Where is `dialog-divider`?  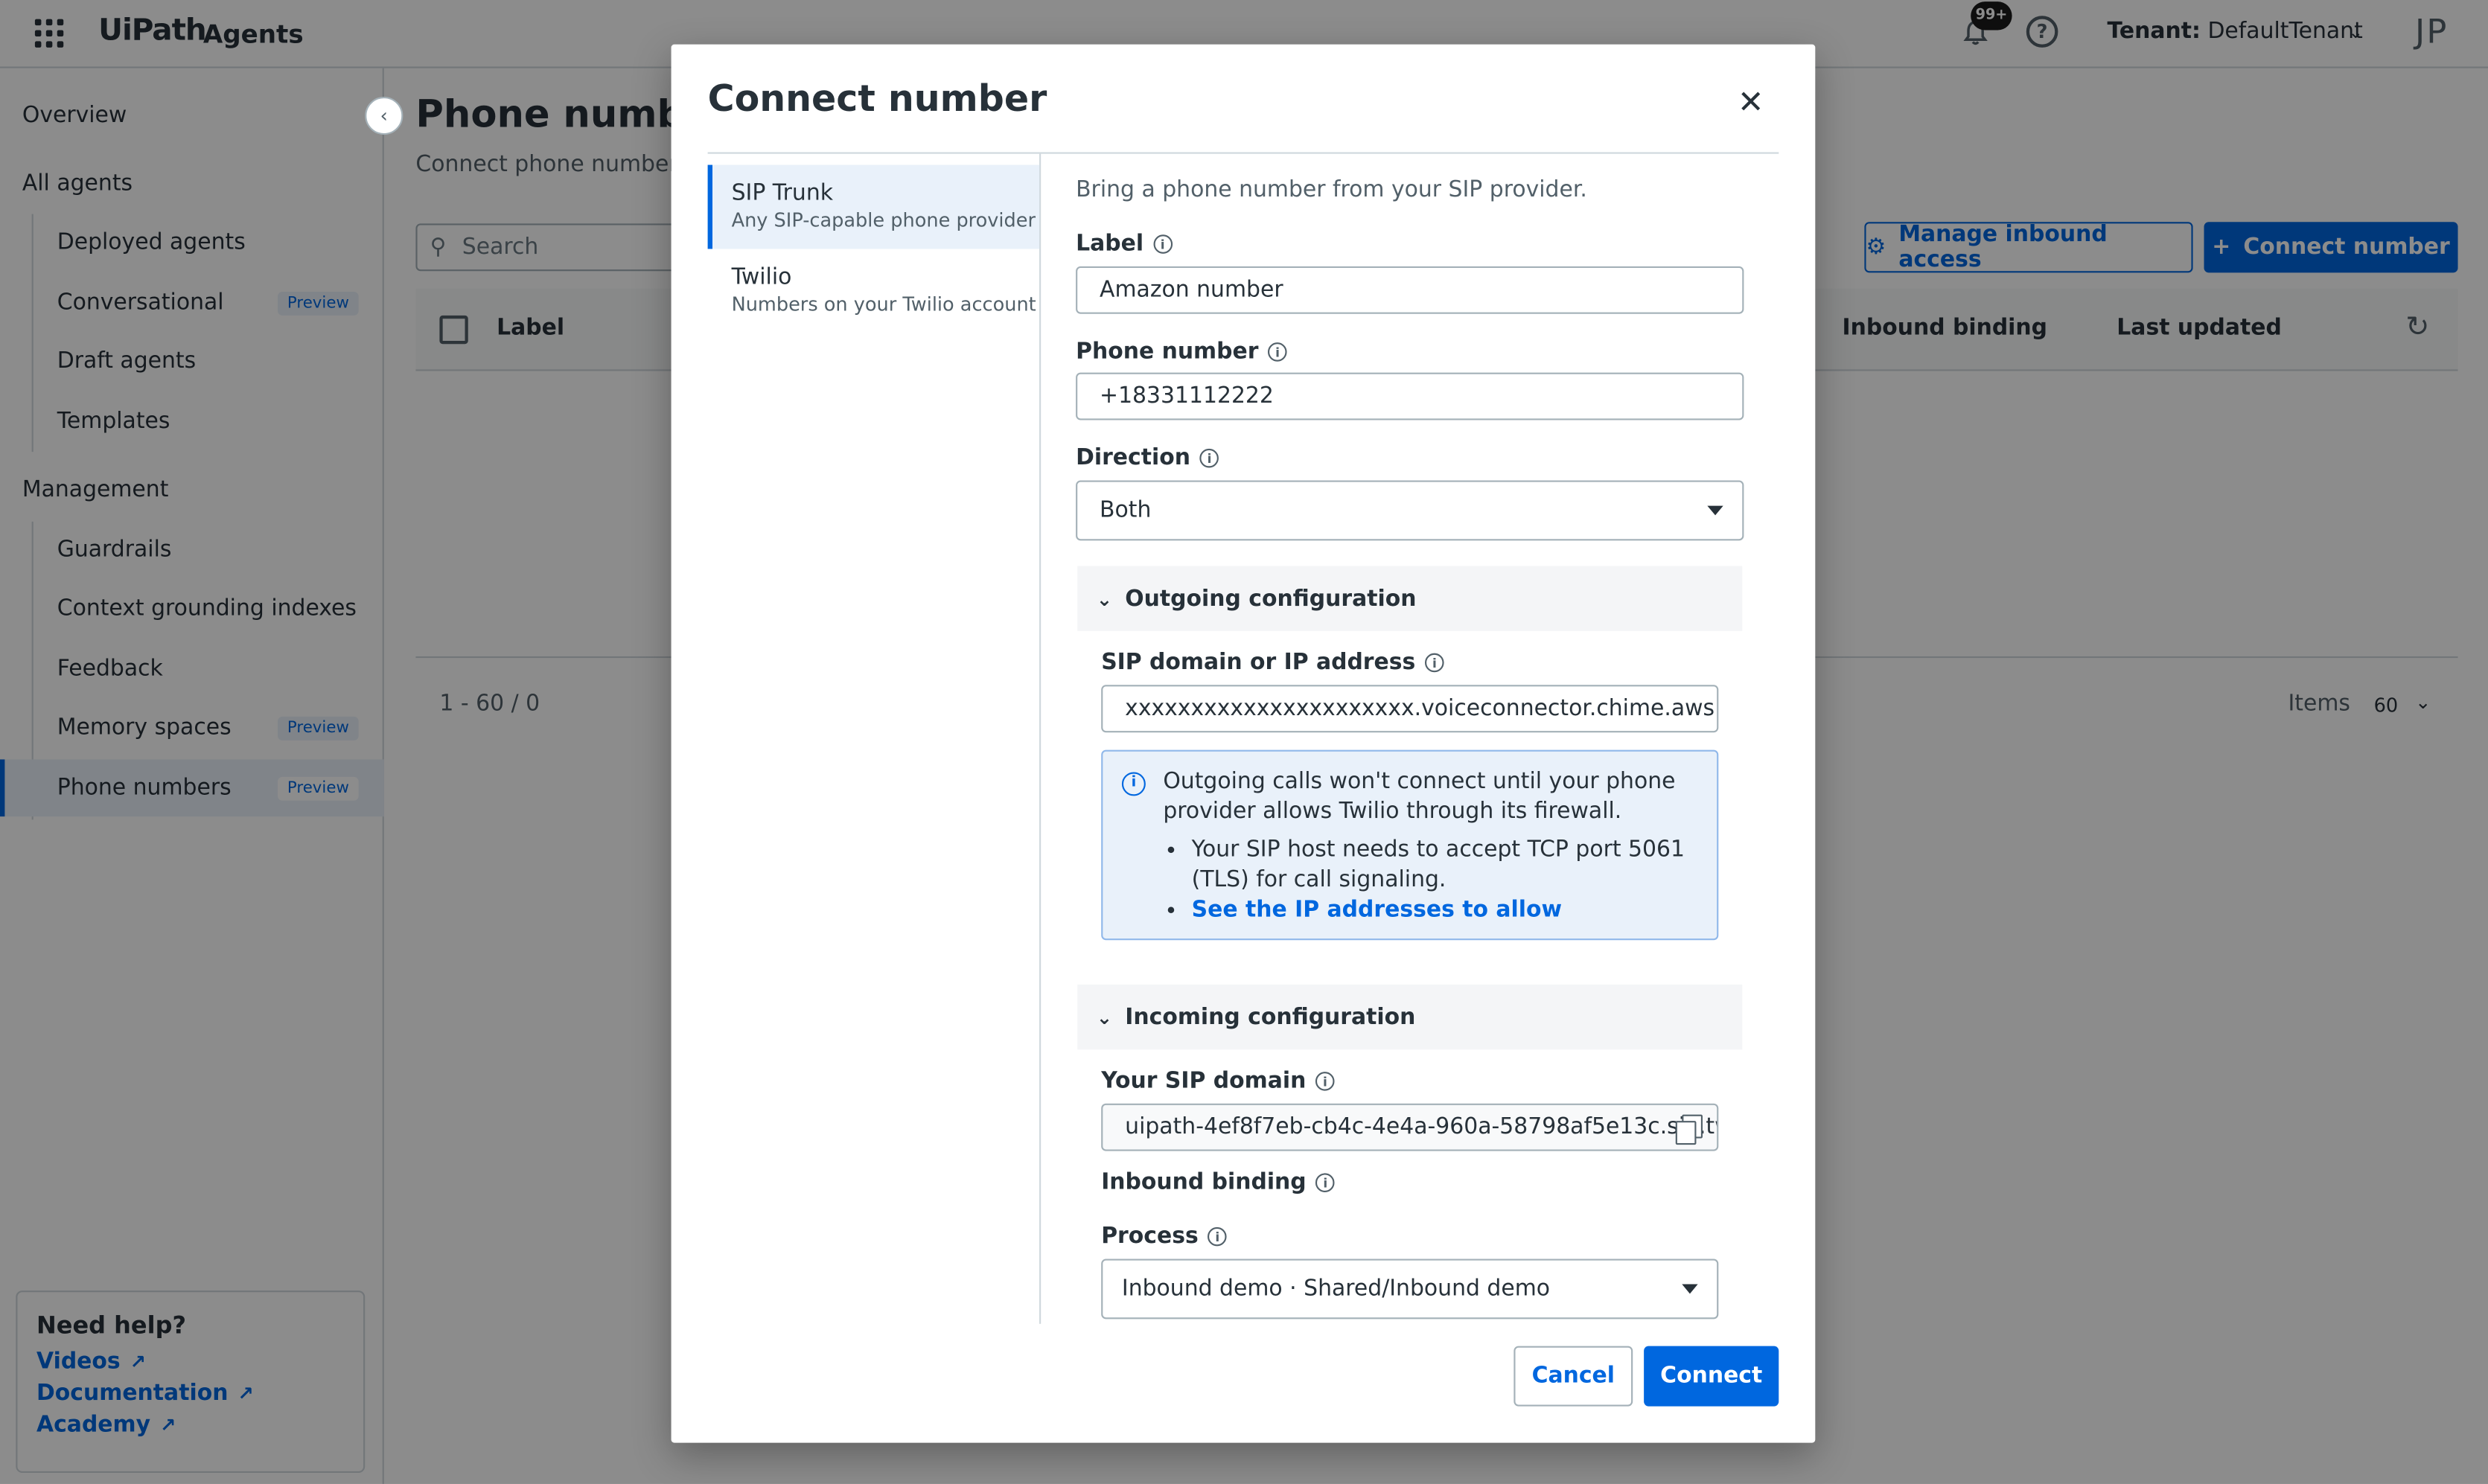
dialog-divider is located at coordinates (1243, 153).